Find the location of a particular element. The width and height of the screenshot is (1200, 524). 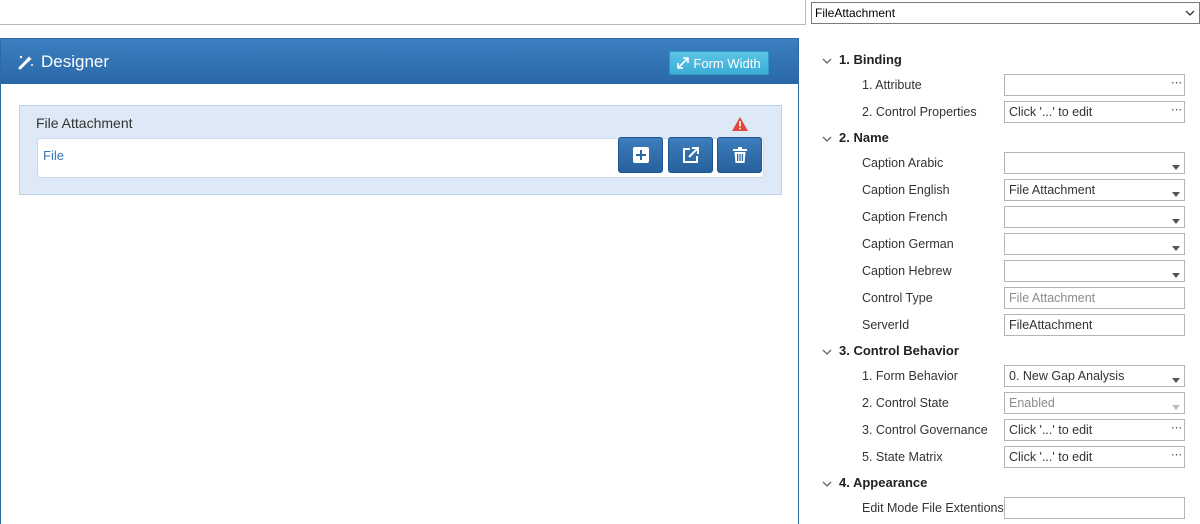

form-width-button: Form Width is located at coordinates (719, 63).